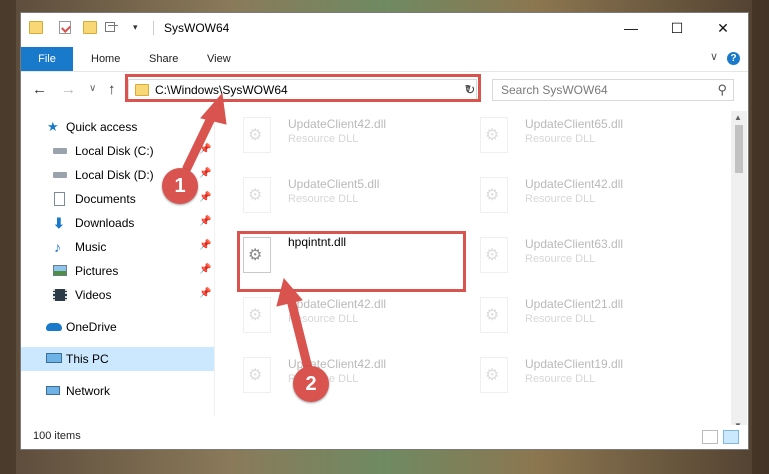 This screenshot has height=474, width=769. Describe the element at coordinates (140, 27) in the screenshot. I see `customize-toolbar-chevron-icon: ▾` at that location.